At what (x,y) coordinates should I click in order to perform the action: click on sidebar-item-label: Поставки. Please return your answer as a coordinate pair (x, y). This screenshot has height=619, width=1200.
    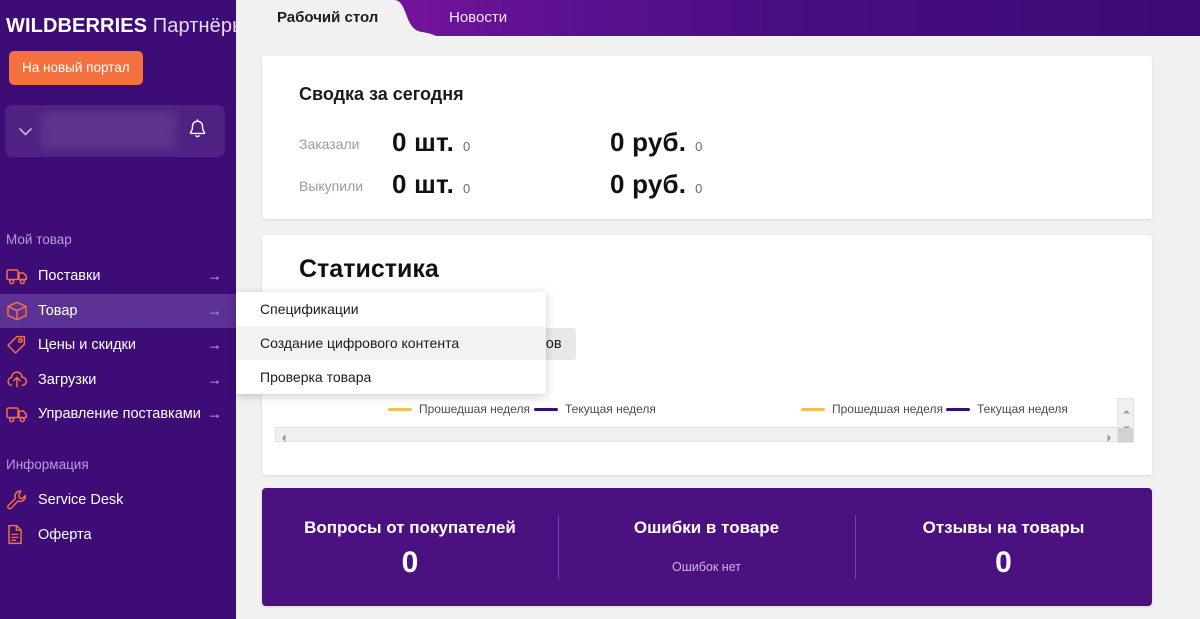
    Looking at the image, I should click on (69, 276).